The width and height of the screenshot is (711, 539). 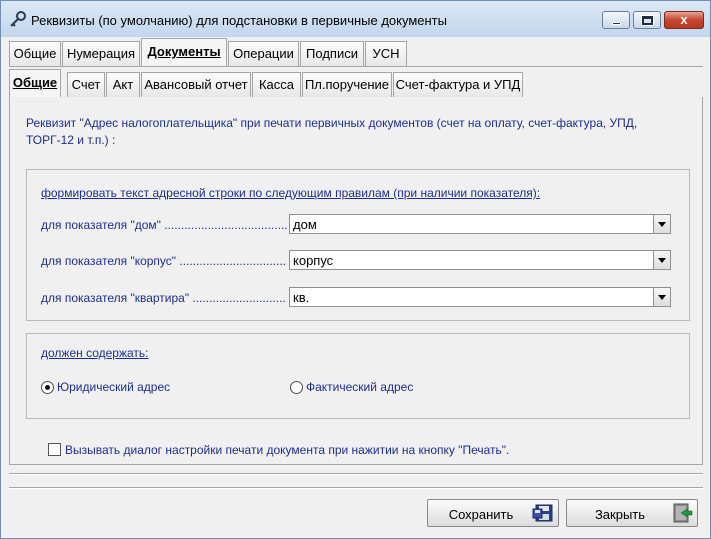 What do you see at coordinates (301, 297) in the screenshot?
I see `apartment-combo-value: кв.` at bounding box center [301, 297].